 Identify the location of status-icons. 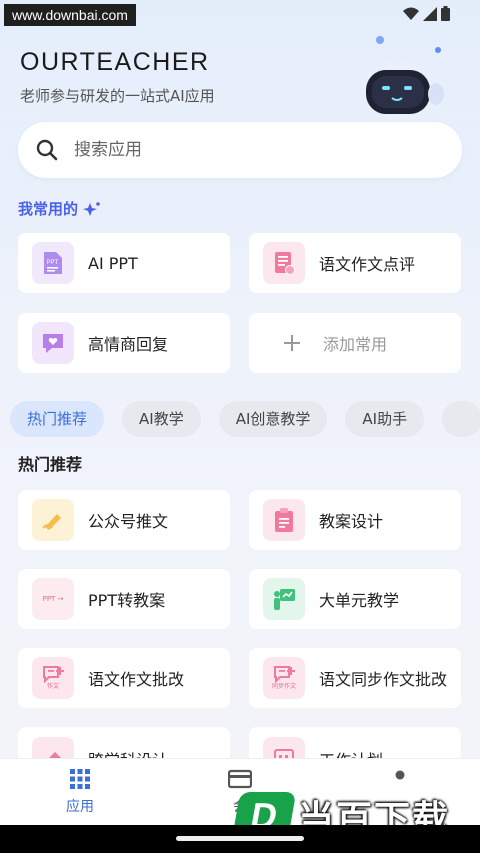
(426, 13).